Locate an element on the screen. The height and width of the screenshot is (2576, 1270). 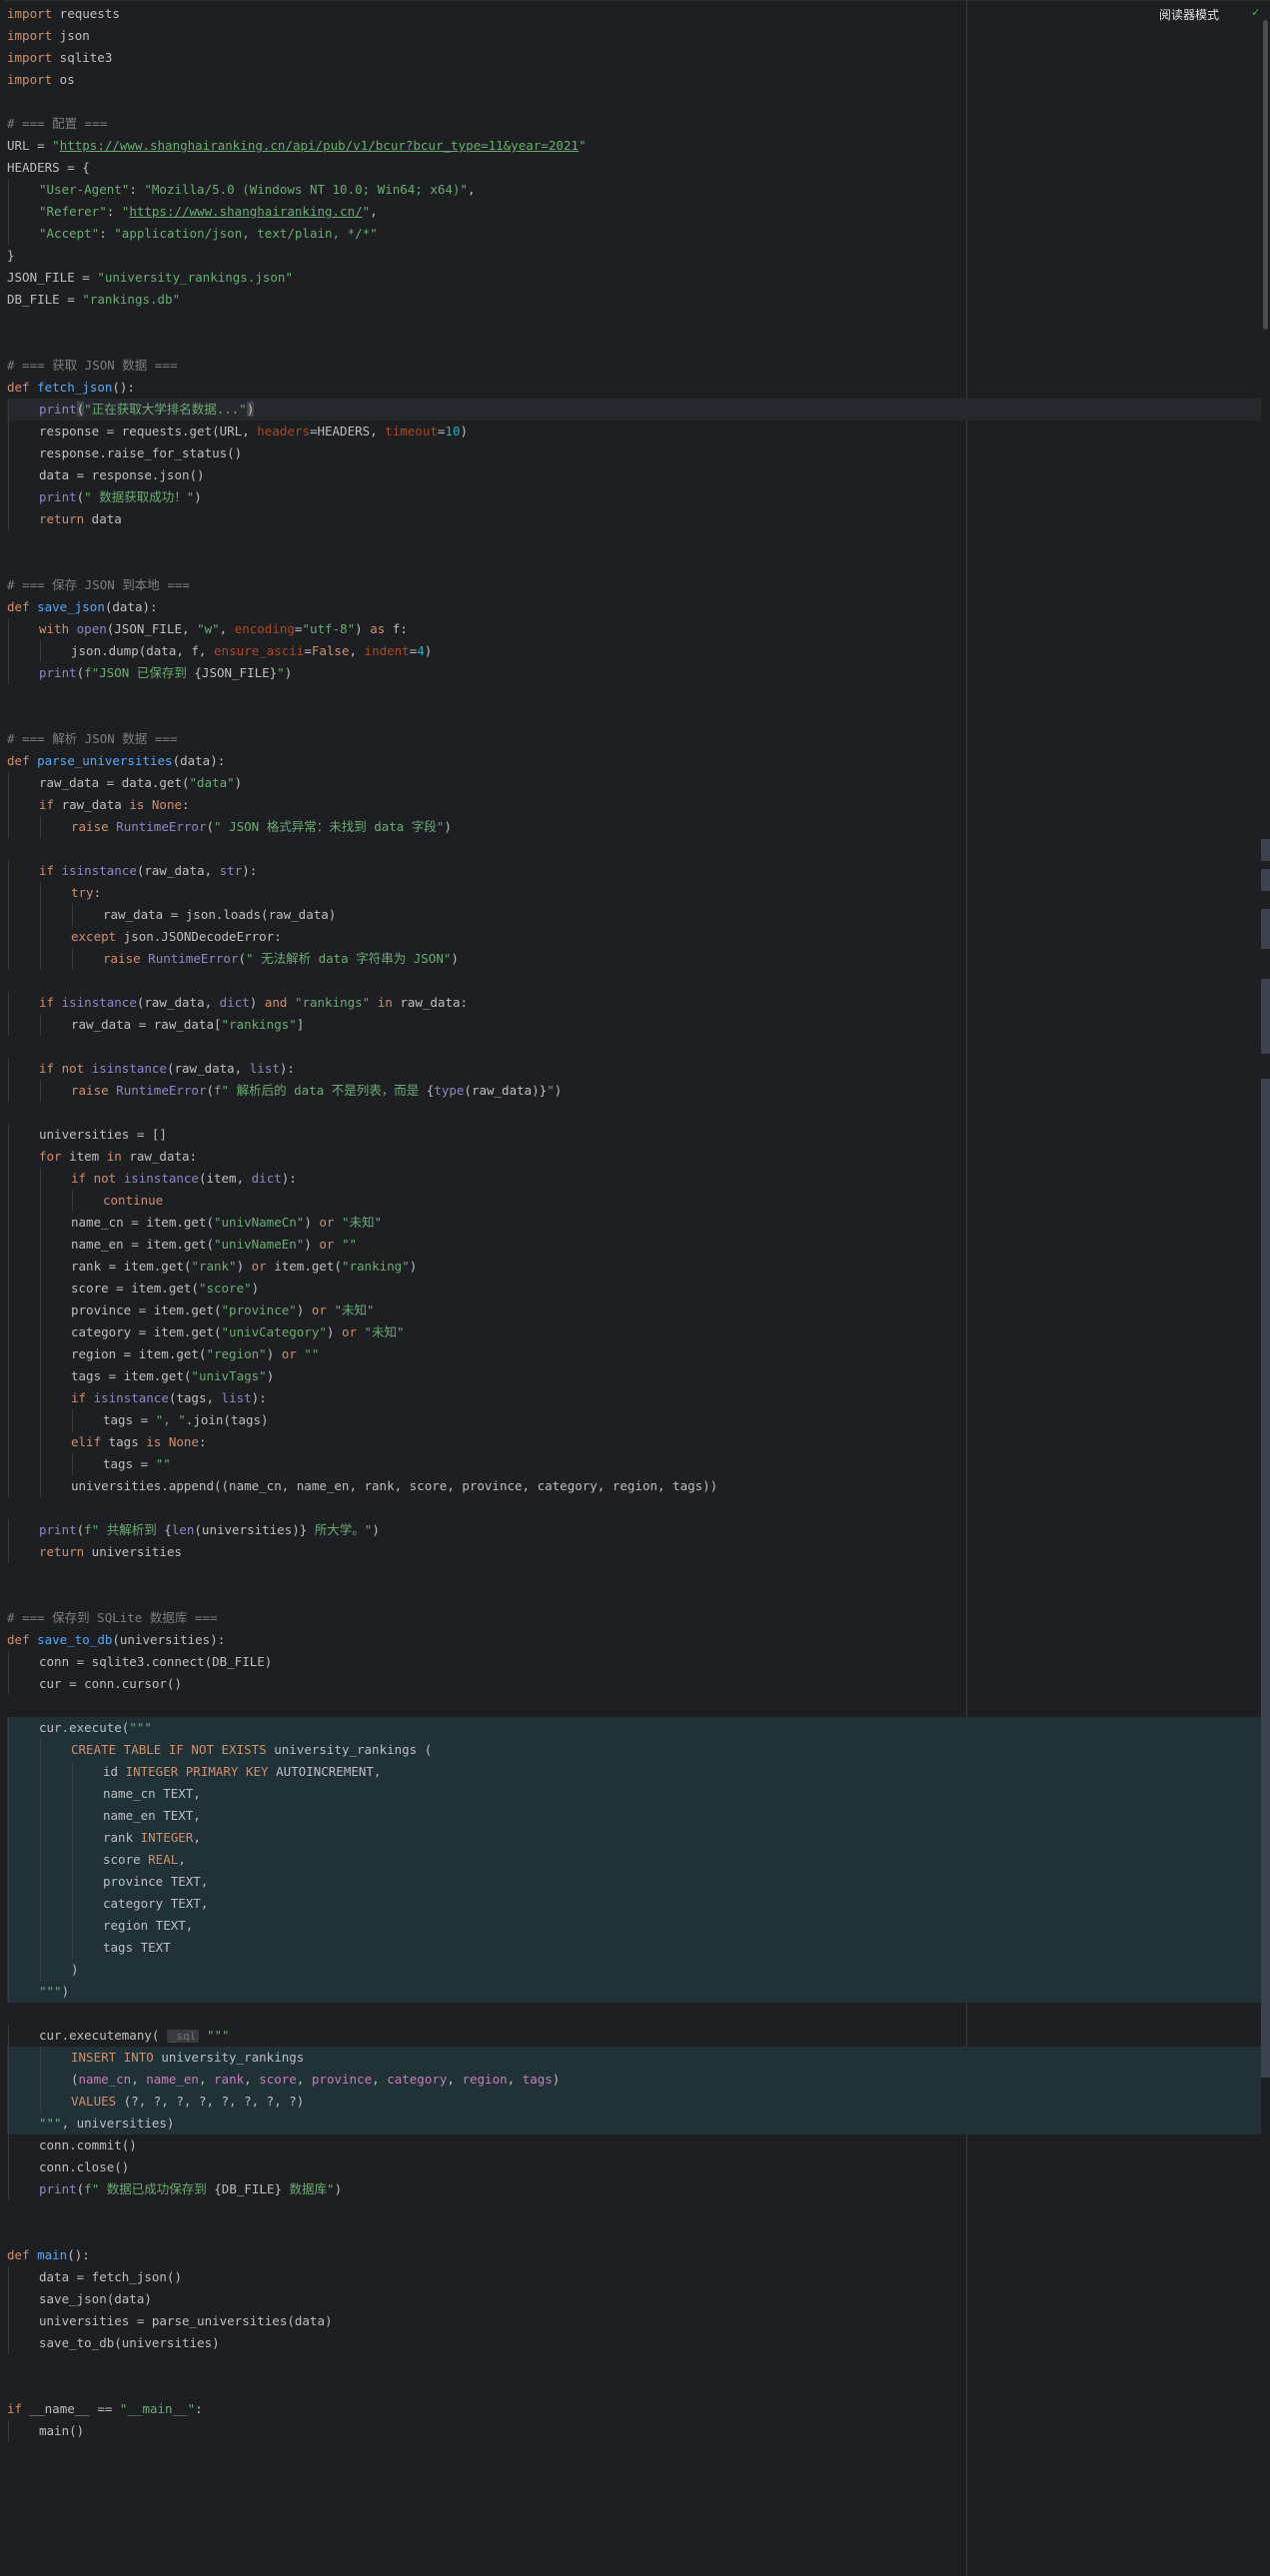
reader-mode-button: 阅读器模式 is located at coordinates (1189, 15).